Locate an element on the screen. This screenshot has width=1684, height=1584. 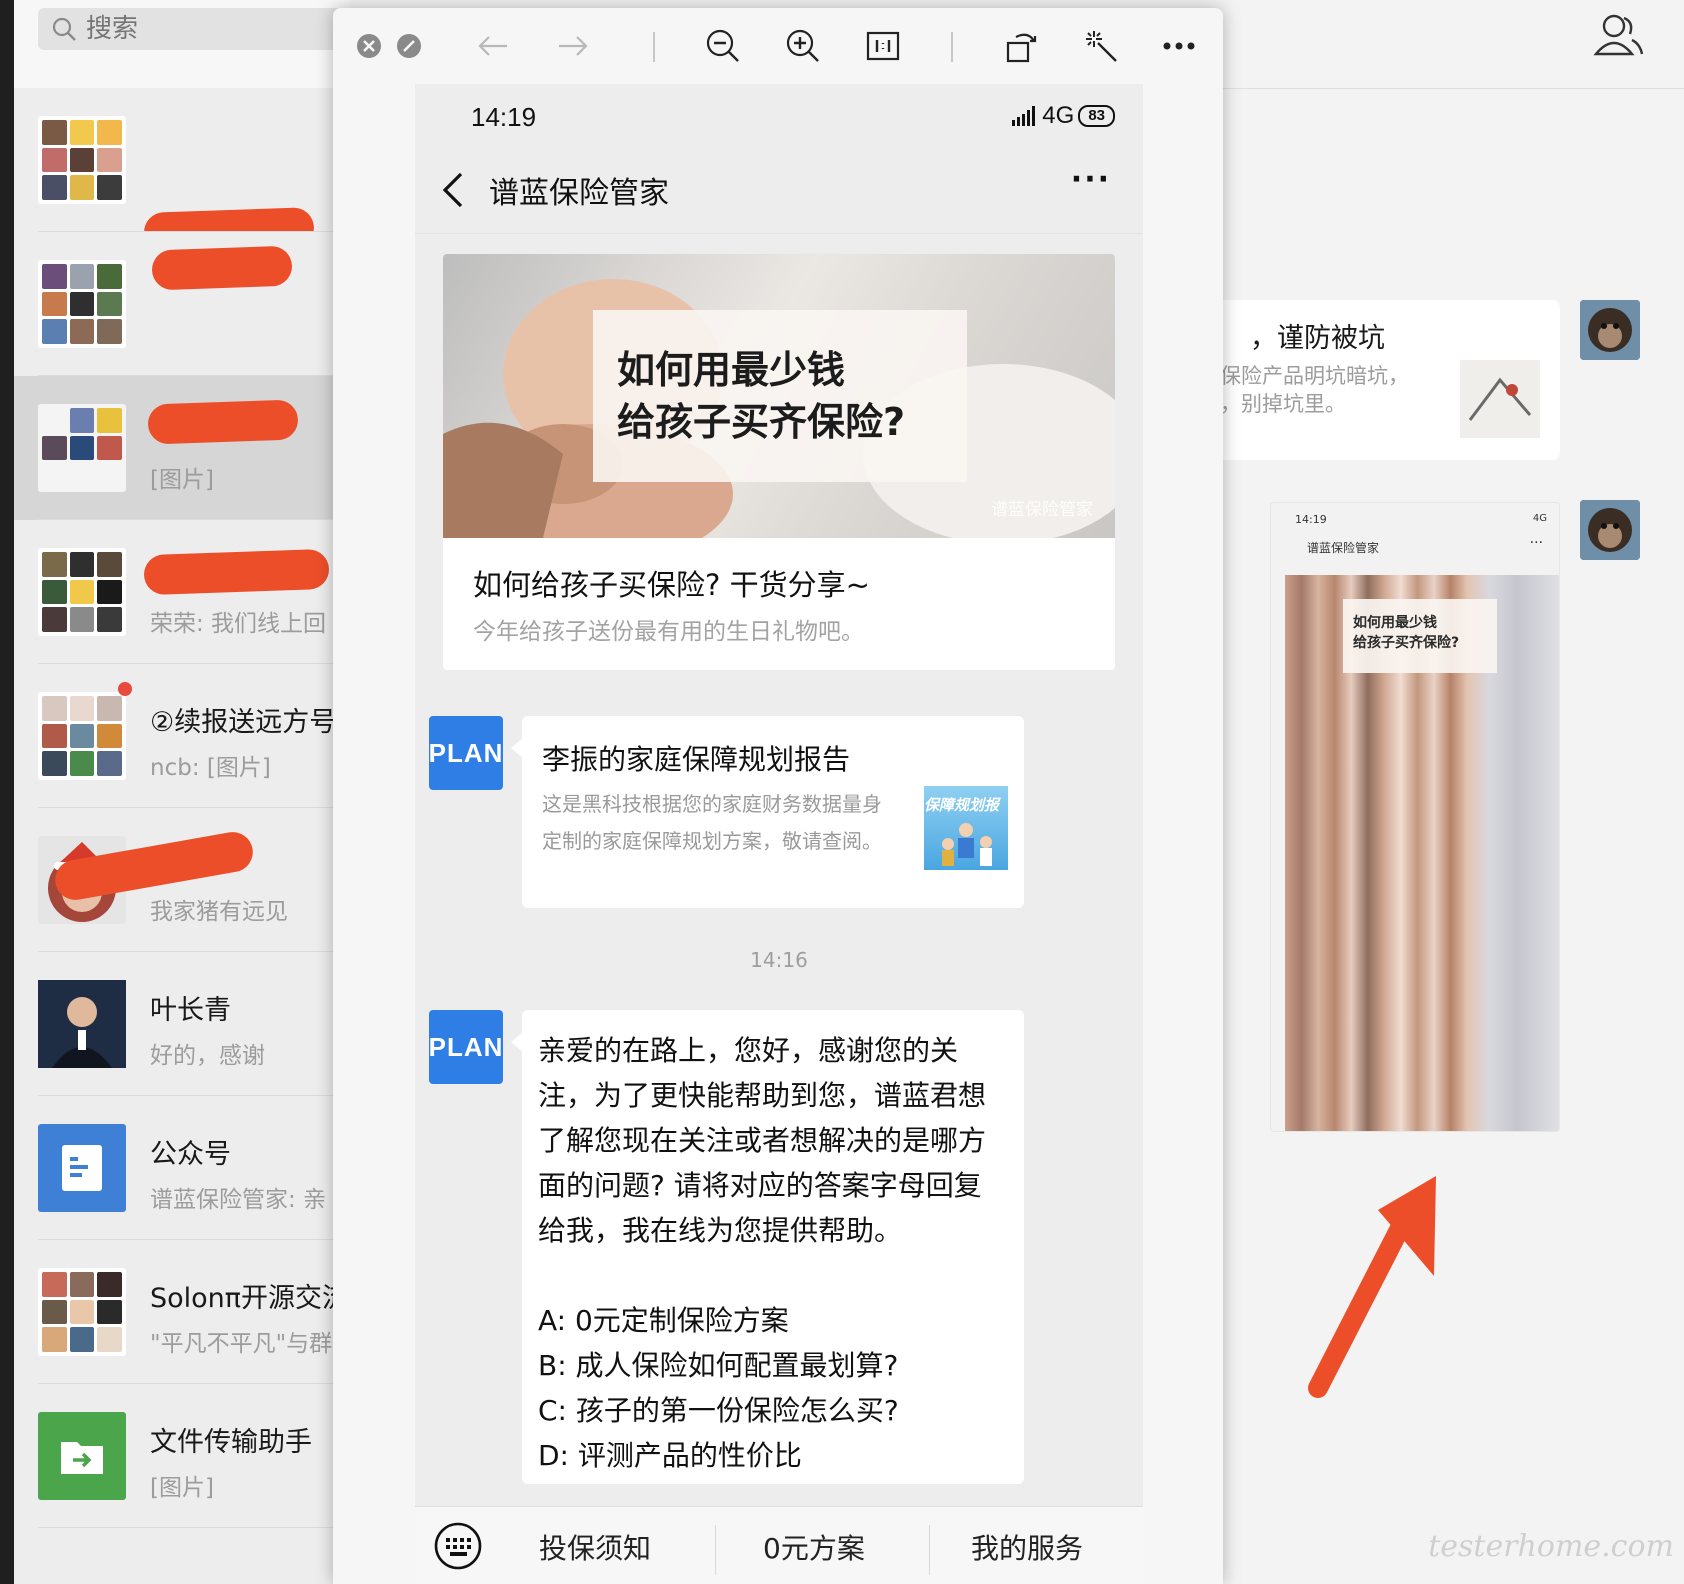
link-card-thumbnail: 保障规划报 is located at coordinates (966, 828).